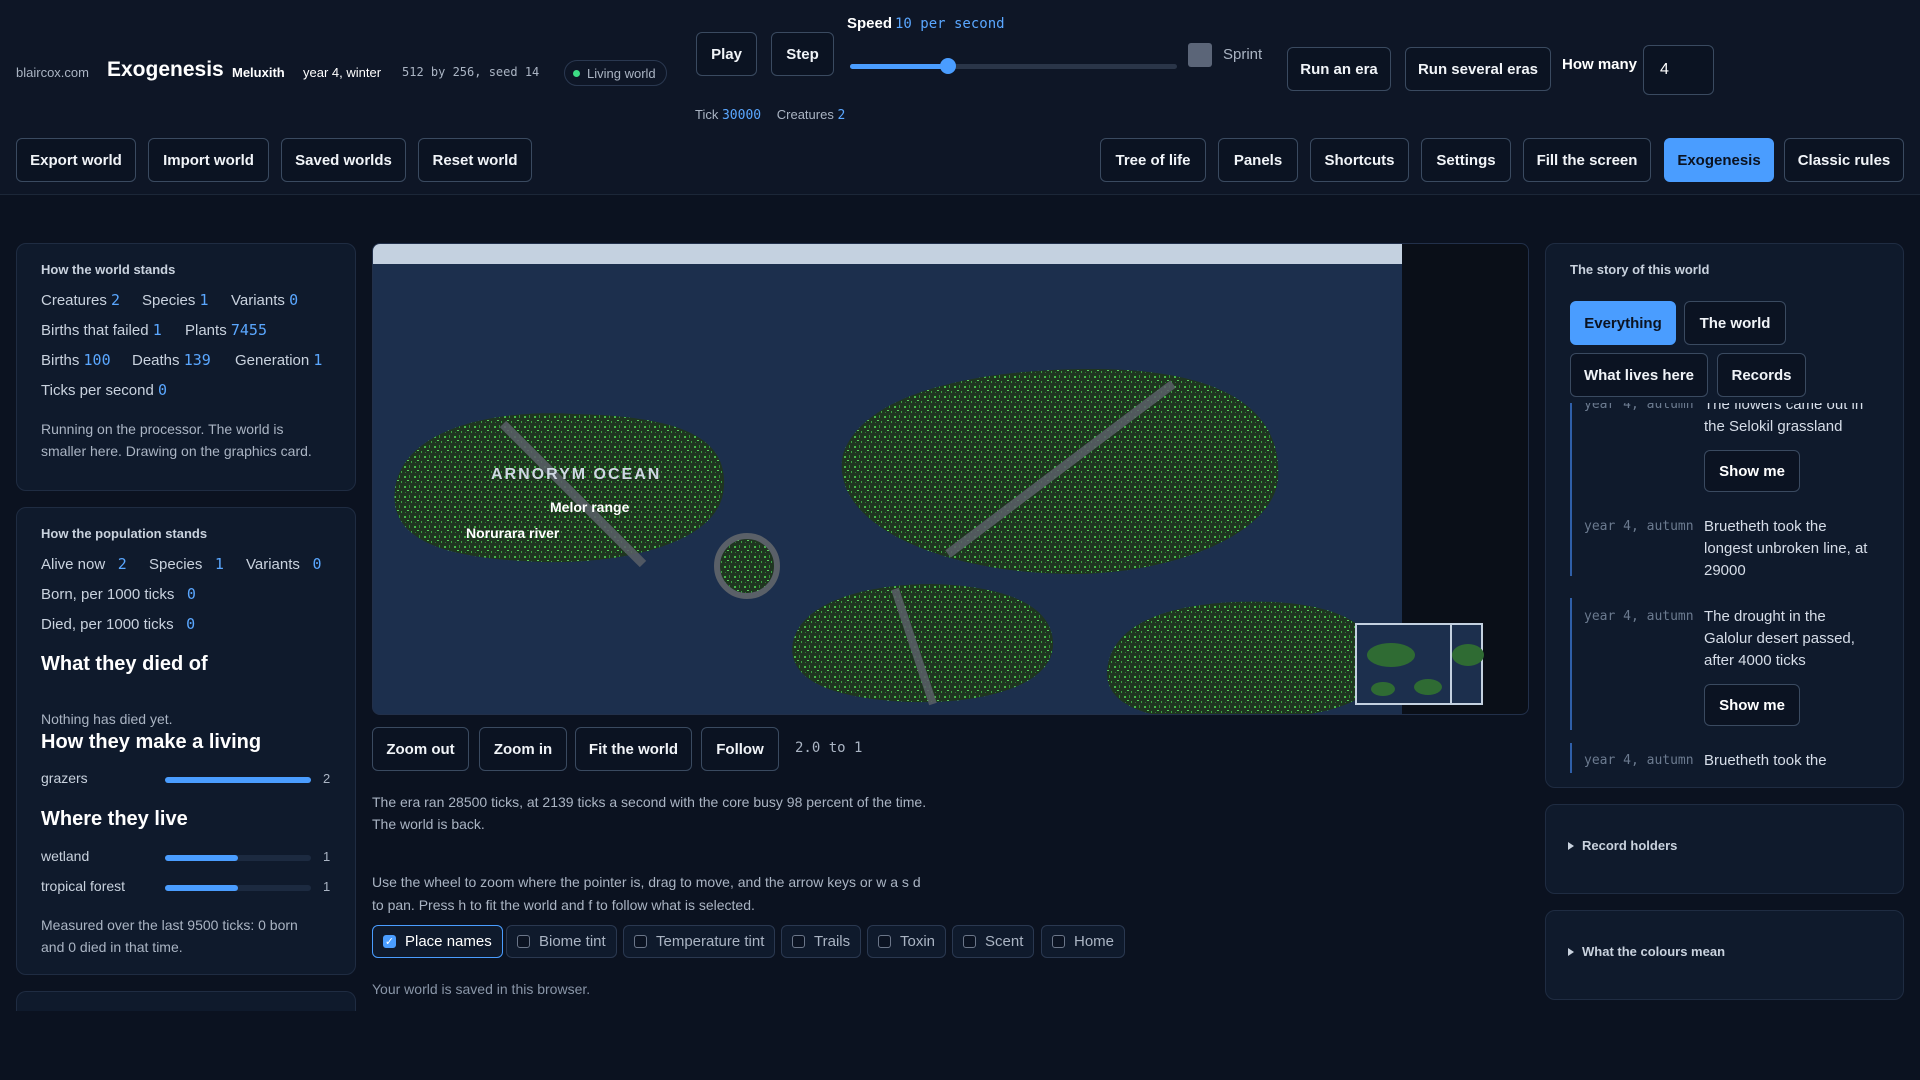  I want to click on stat-births-failed: Births that failed 1, so click(101, 330).